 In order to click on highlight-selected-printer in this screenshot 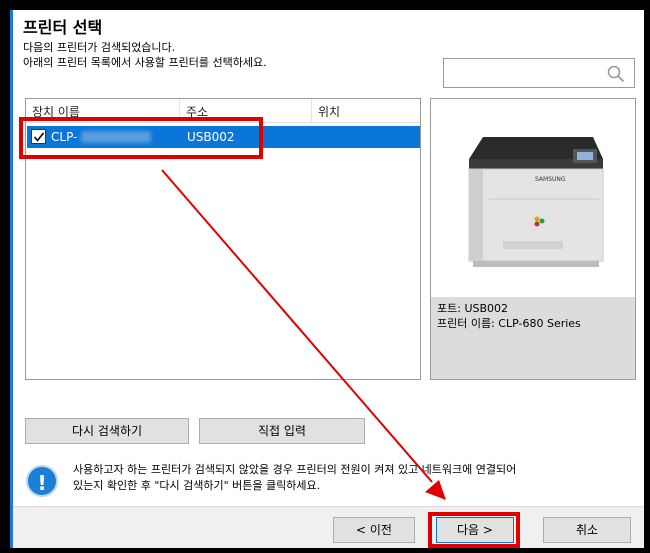, I will do `click(141, 138)`.